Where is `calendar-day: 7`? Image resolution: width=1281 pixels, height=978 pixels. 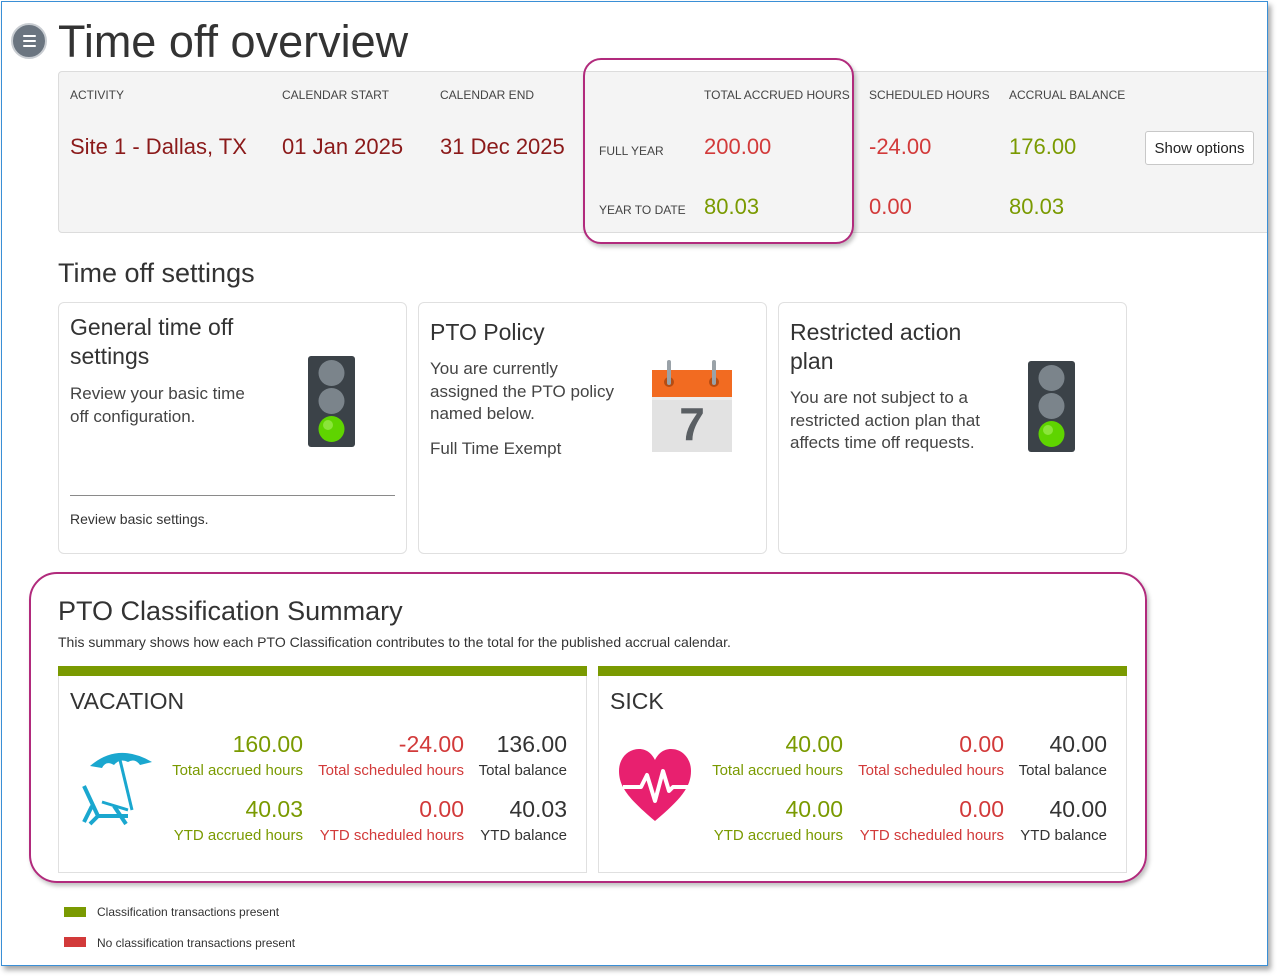 calendar-day: 7 is located at coordinates (692, 424).